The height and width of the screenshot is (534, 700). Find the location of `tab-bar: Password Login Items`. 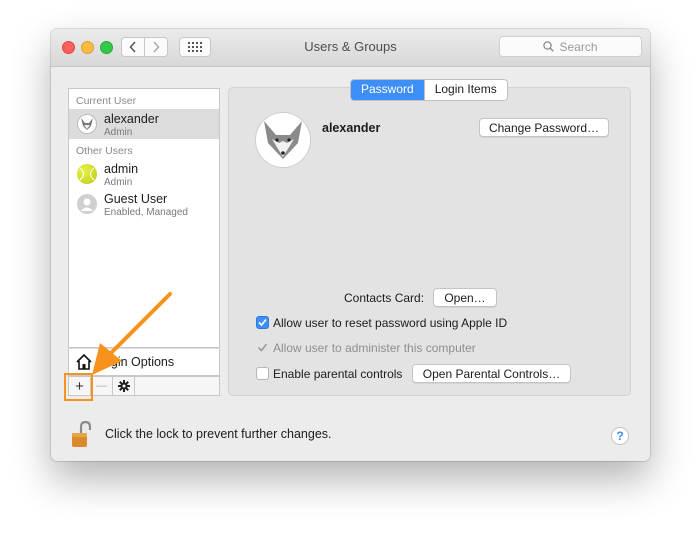

tab-bar: Password Login Items is located at coordinates (429, 90).